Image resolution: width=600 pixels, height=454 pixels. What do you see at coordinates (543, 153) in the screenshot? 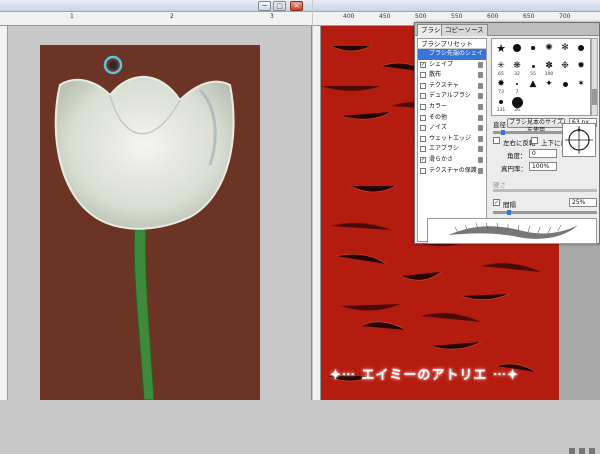
I see `angle-input: 0` at bounding box center [543, 153].